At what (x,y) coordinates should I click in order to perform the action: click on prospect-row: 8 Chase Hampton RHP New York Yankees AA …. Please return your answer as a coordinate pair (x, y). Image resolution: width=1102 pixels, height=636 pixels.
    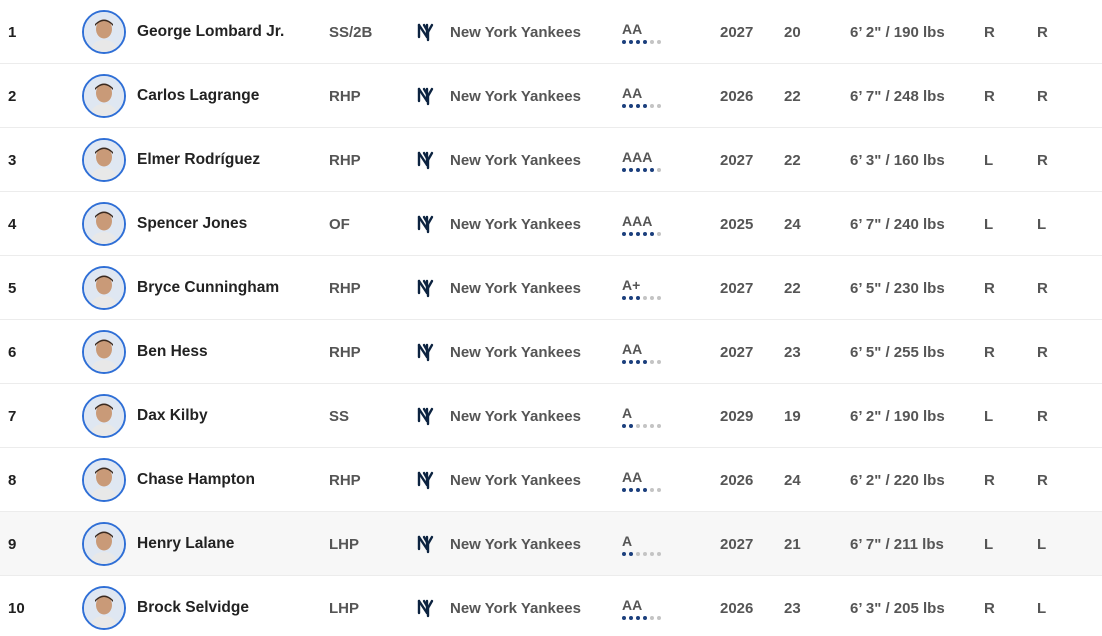
    Looking at the image, I should click on (551, 480).